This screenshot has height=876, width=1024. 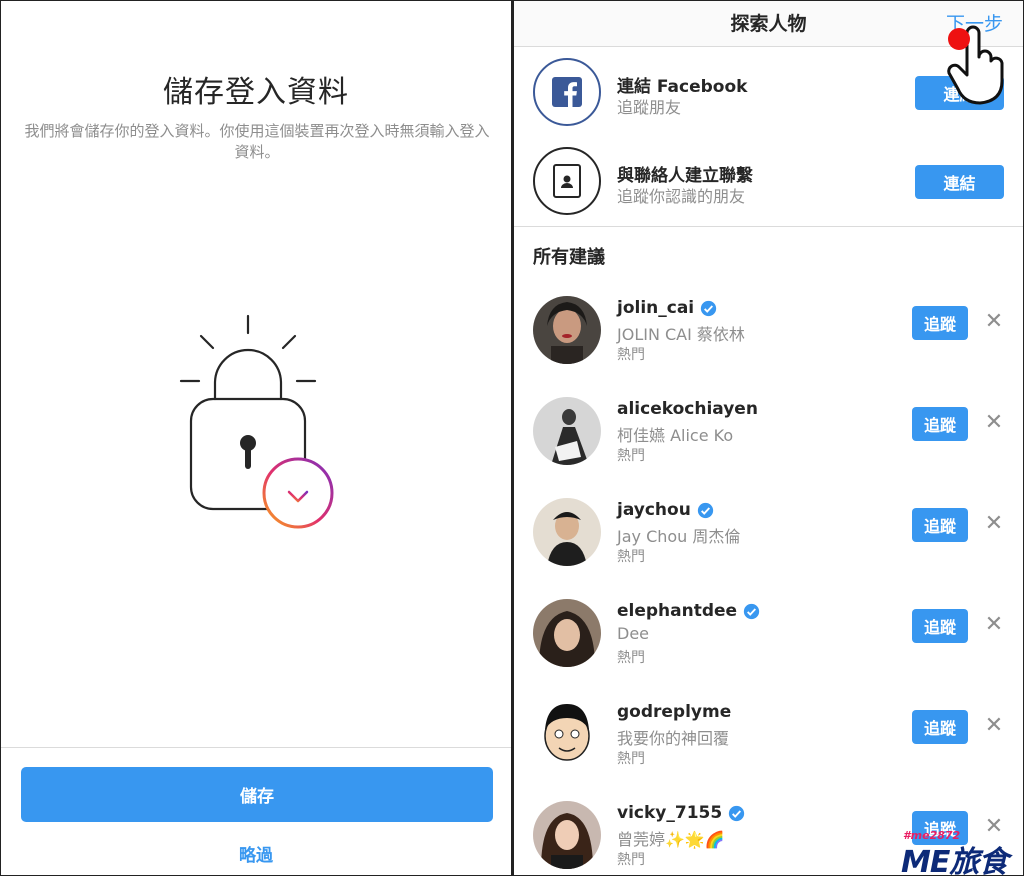 What do you see at coordinates (671, 839) in the screenshot?
I see `suggestion-fullname: 曾莞婷✨🌟🌈` at bounding box center [671, 839].